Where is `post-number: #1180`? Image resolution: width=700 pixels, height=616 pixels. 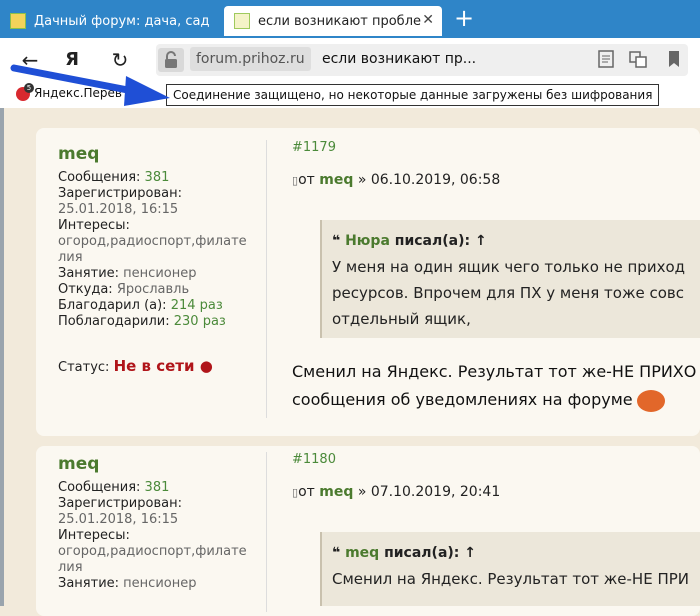 post-number: #1180 is located at coordinates (314, 459).